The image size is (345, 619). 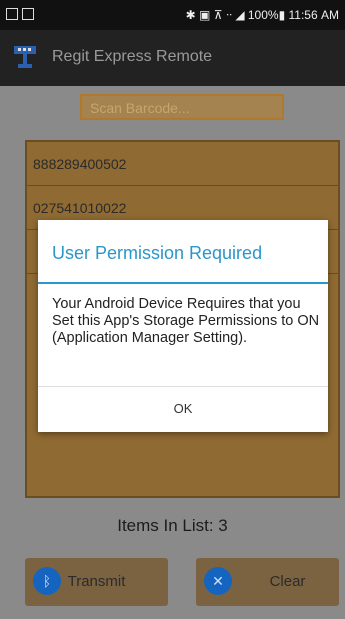 I want to click on list-item: 888289400502, so click(x=182, y=164).